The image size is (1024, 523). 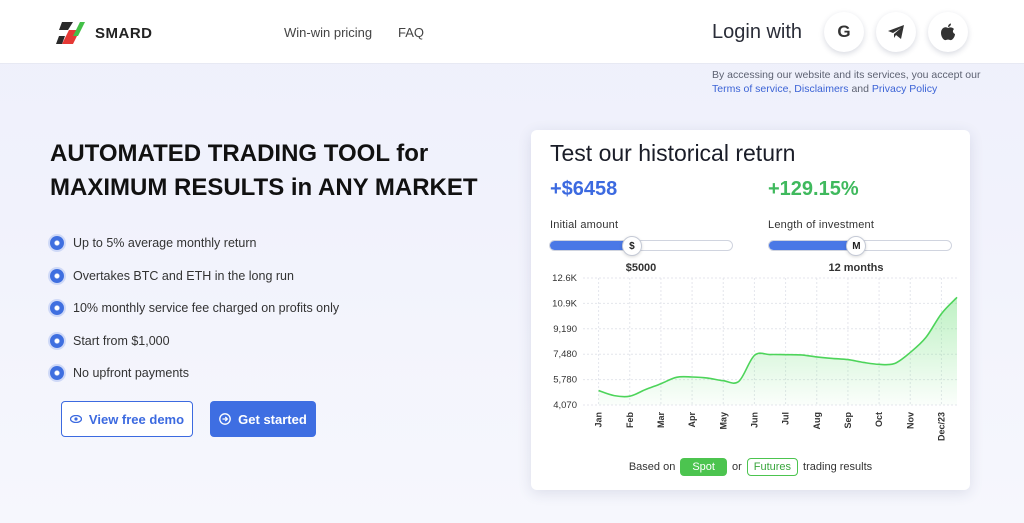 I want to click on x-tick-label: Feb, so click(x=630, y=420).